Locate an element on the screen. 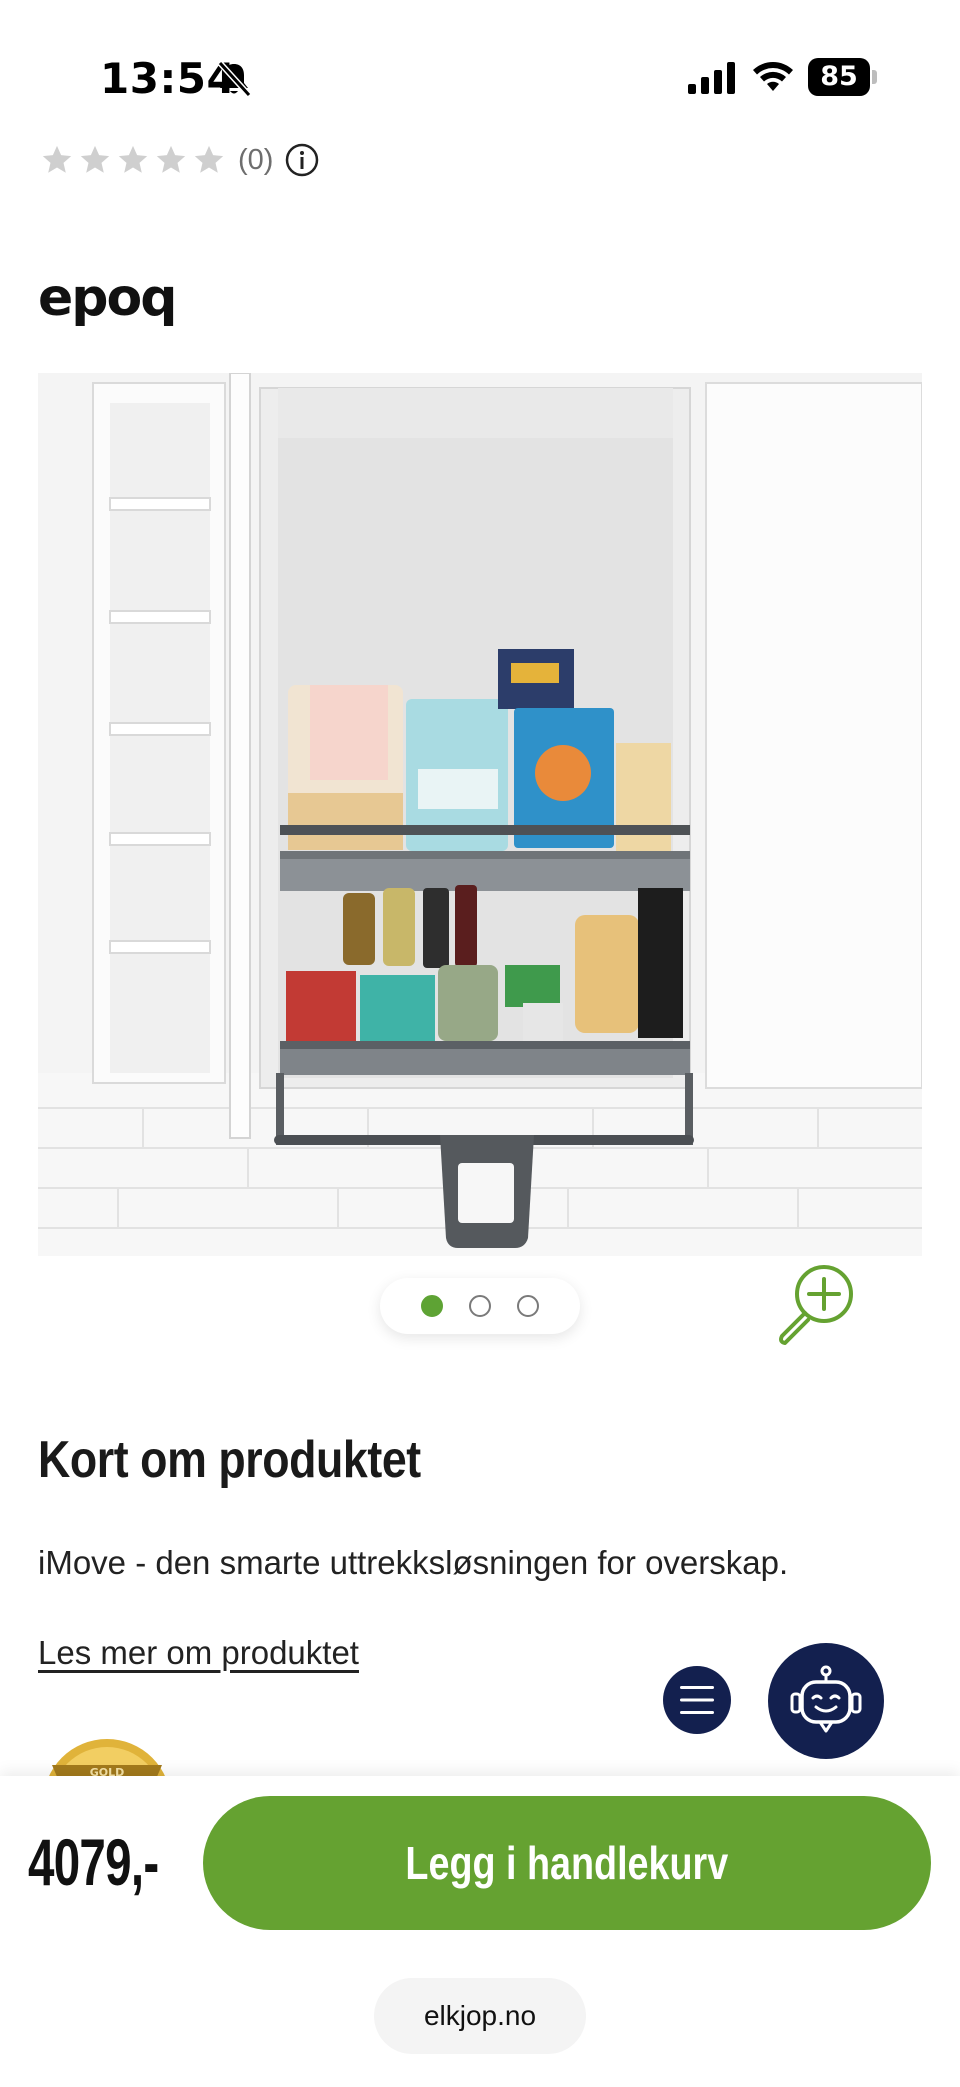 The image size is (960, 2087). wifi-icon is located at coordinates (773, 76).